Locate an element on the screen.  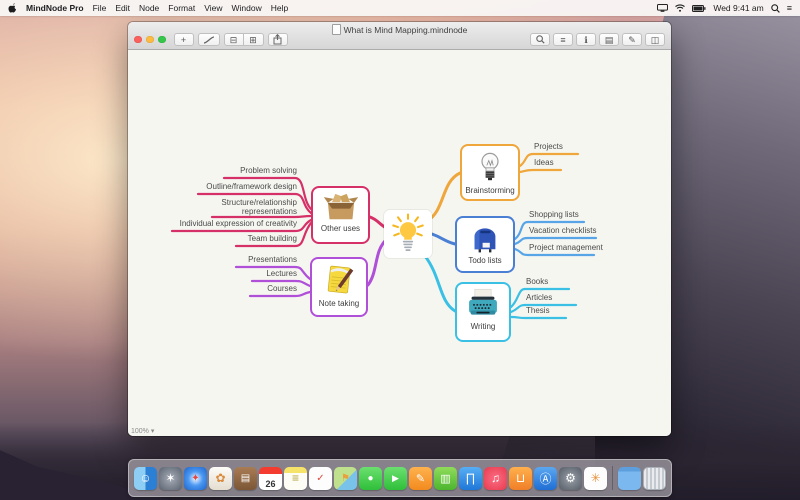
dock-item-numbers: ▥ is located at coordinates (445, 478).